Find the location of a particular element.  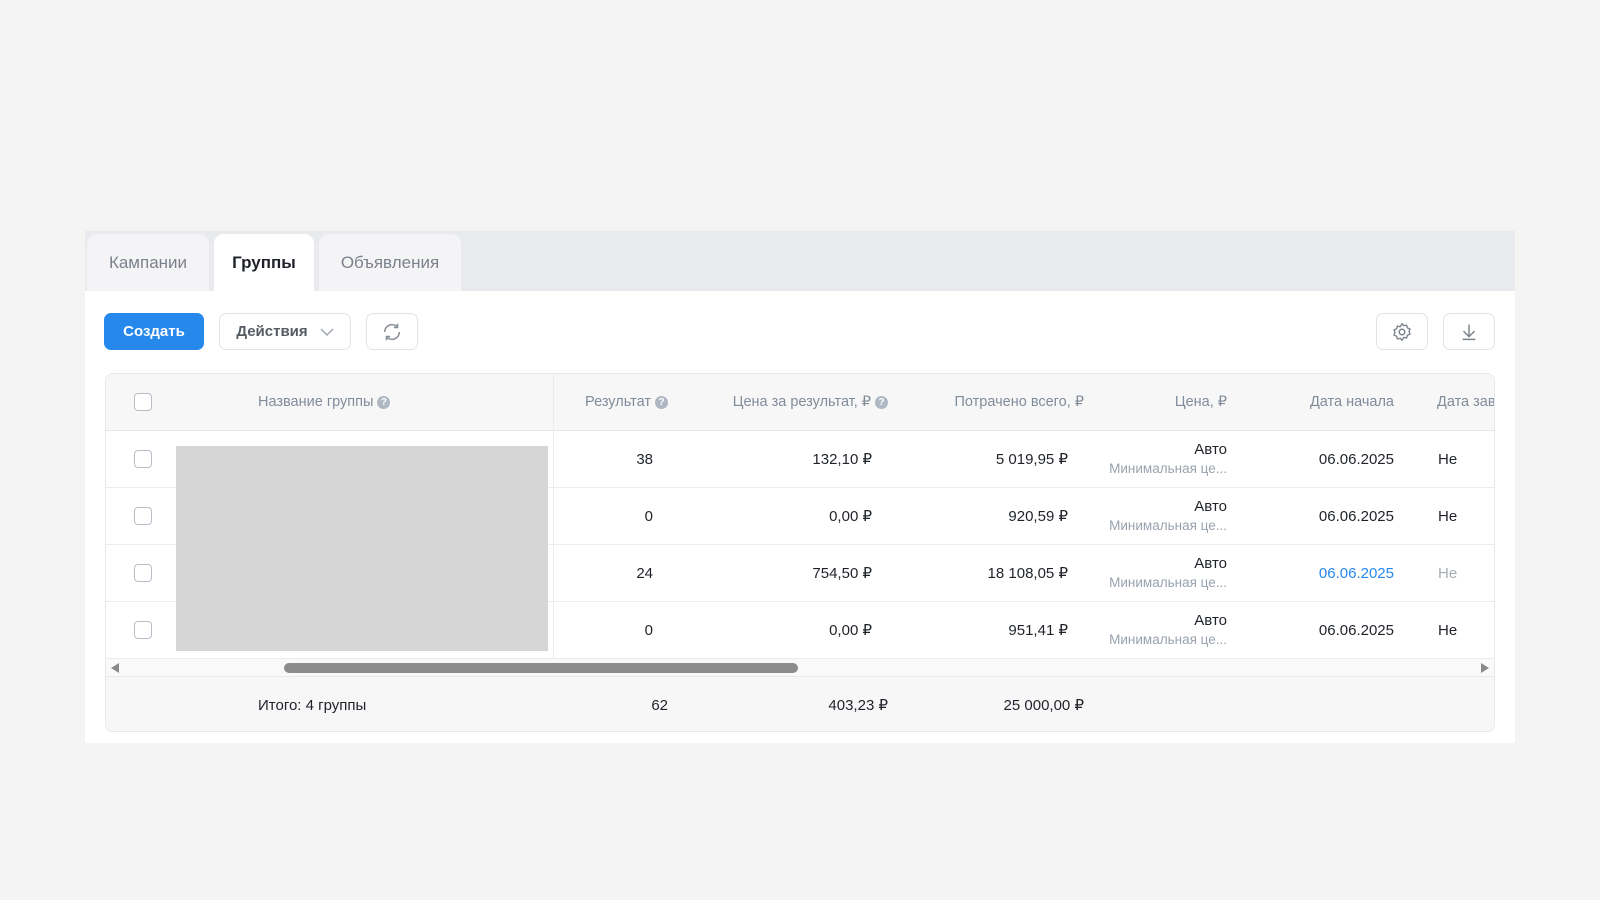

redacted-group-names is located at coordinates (362, 548).